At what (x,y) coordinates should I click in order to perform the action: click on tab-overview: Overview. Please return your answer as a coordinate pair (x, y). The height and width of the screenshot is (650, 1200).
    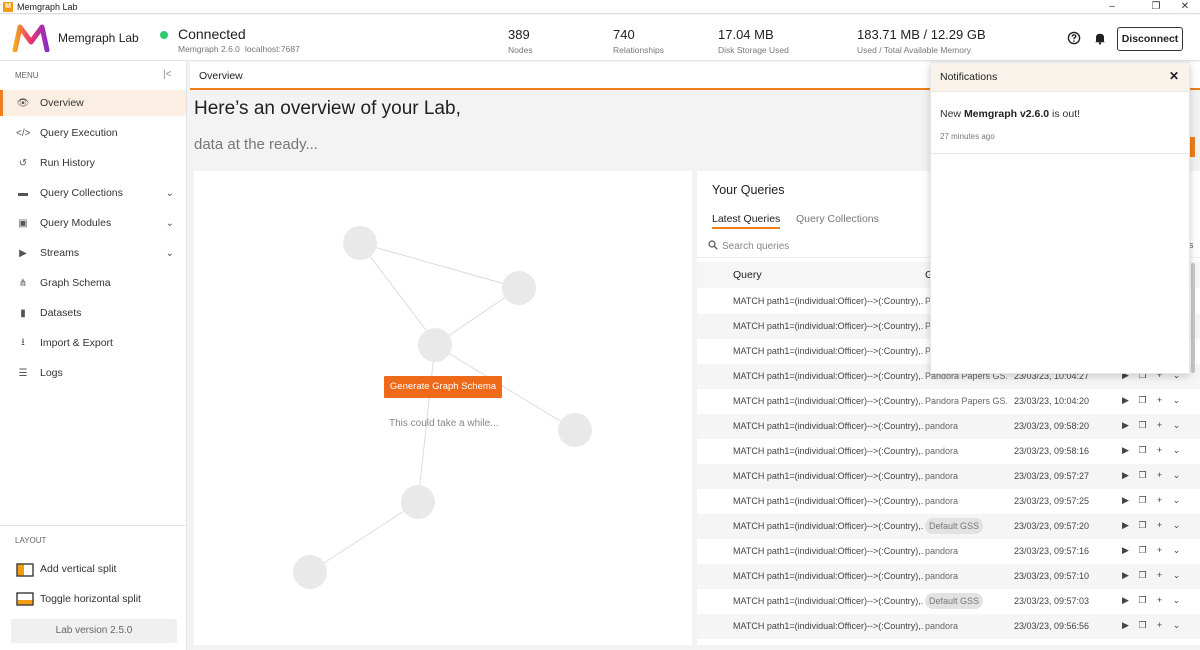
    Looking at the image, I should click on (221, 76).